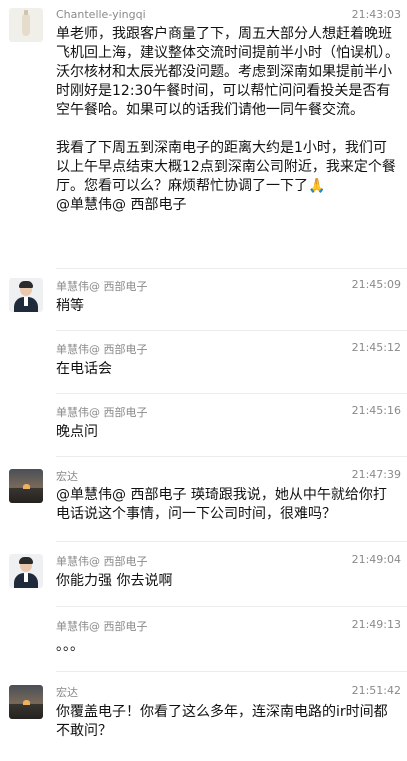  I want to click on message-text: 晚点问, so click(77, 432).